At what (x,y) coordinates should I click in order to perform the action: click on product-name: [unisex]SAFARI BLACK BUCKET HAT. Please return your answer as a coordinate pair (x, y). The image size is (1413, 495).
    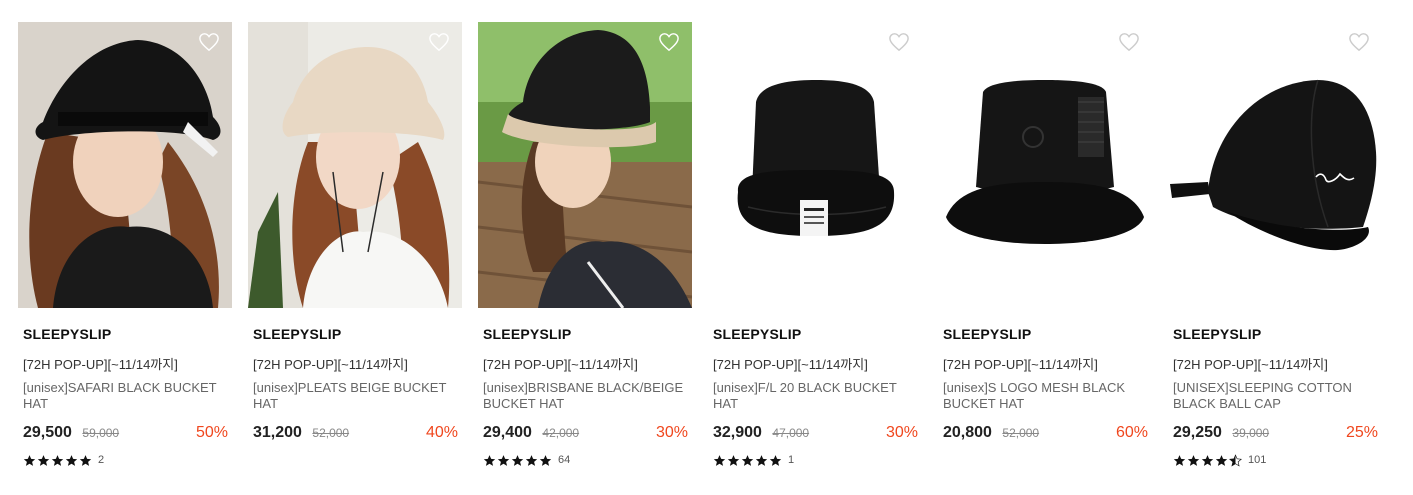
    Looking at the image, I should click on (125, 396).